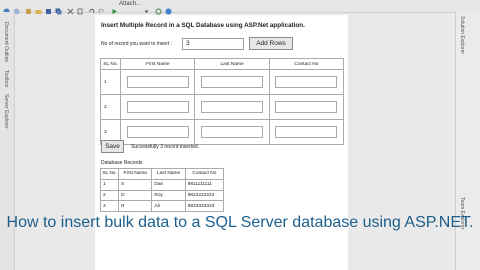 The height and width of the screenshot is (270, 480). What do you see at coordinates (168, 206) in the screenshot?
I see `table-cell: Ali` at bounding box center [168, 206].